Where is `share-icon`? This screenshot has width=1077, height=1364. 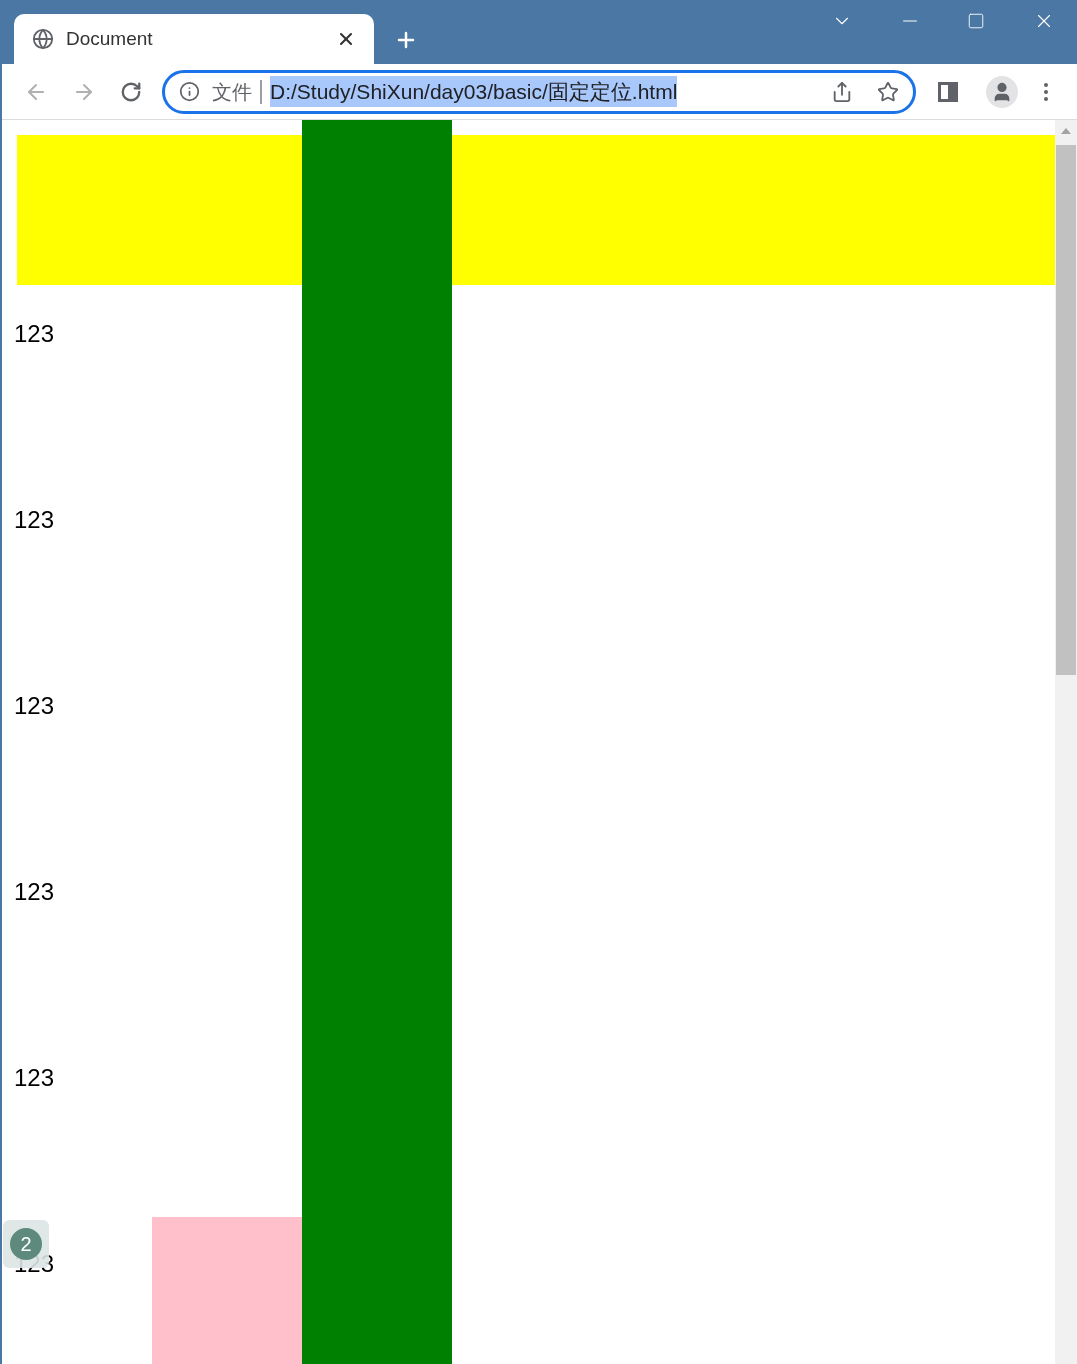
share-icon is located at coordinates (842, 91).